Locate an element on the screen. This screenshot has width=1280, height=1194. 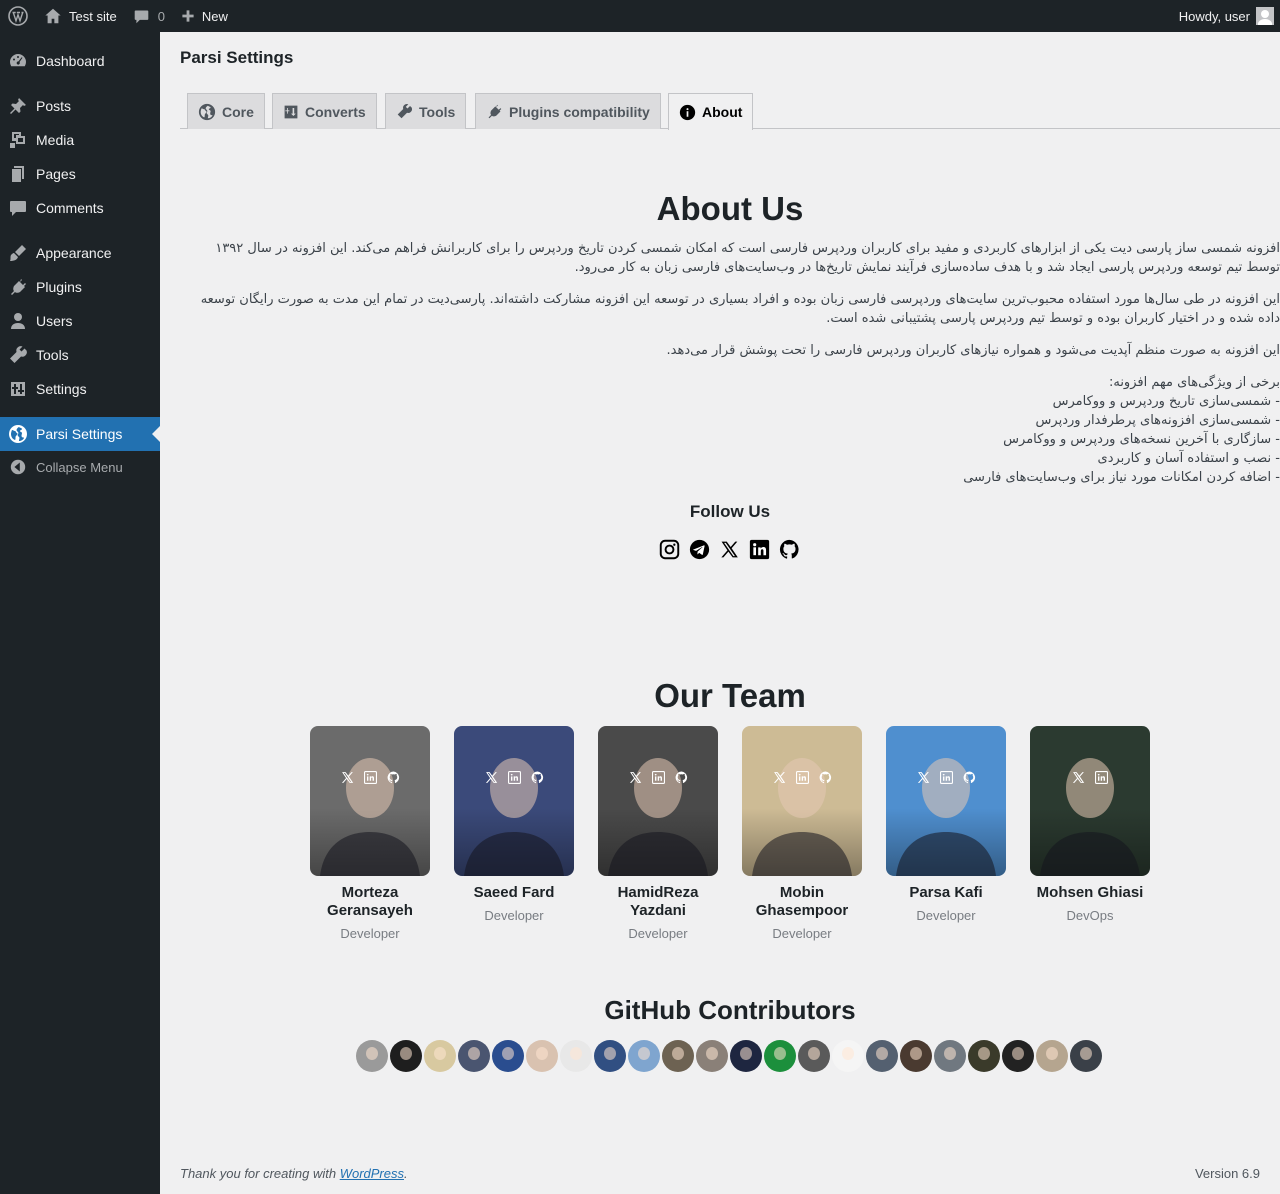
sidebar-item-settings: Settings is located at coordinates (80, 389).